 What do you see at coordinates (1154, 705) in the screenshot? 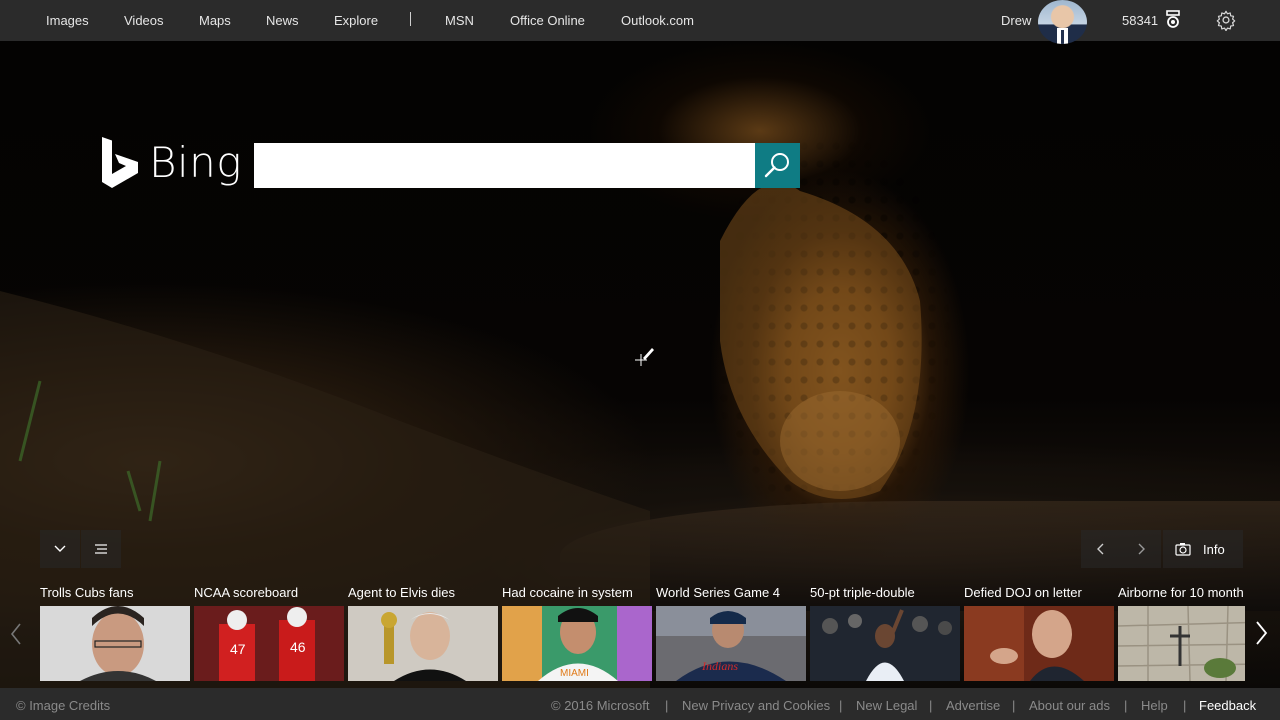
I see `footer-link-help: Help` at bounding box center [1154, 705].